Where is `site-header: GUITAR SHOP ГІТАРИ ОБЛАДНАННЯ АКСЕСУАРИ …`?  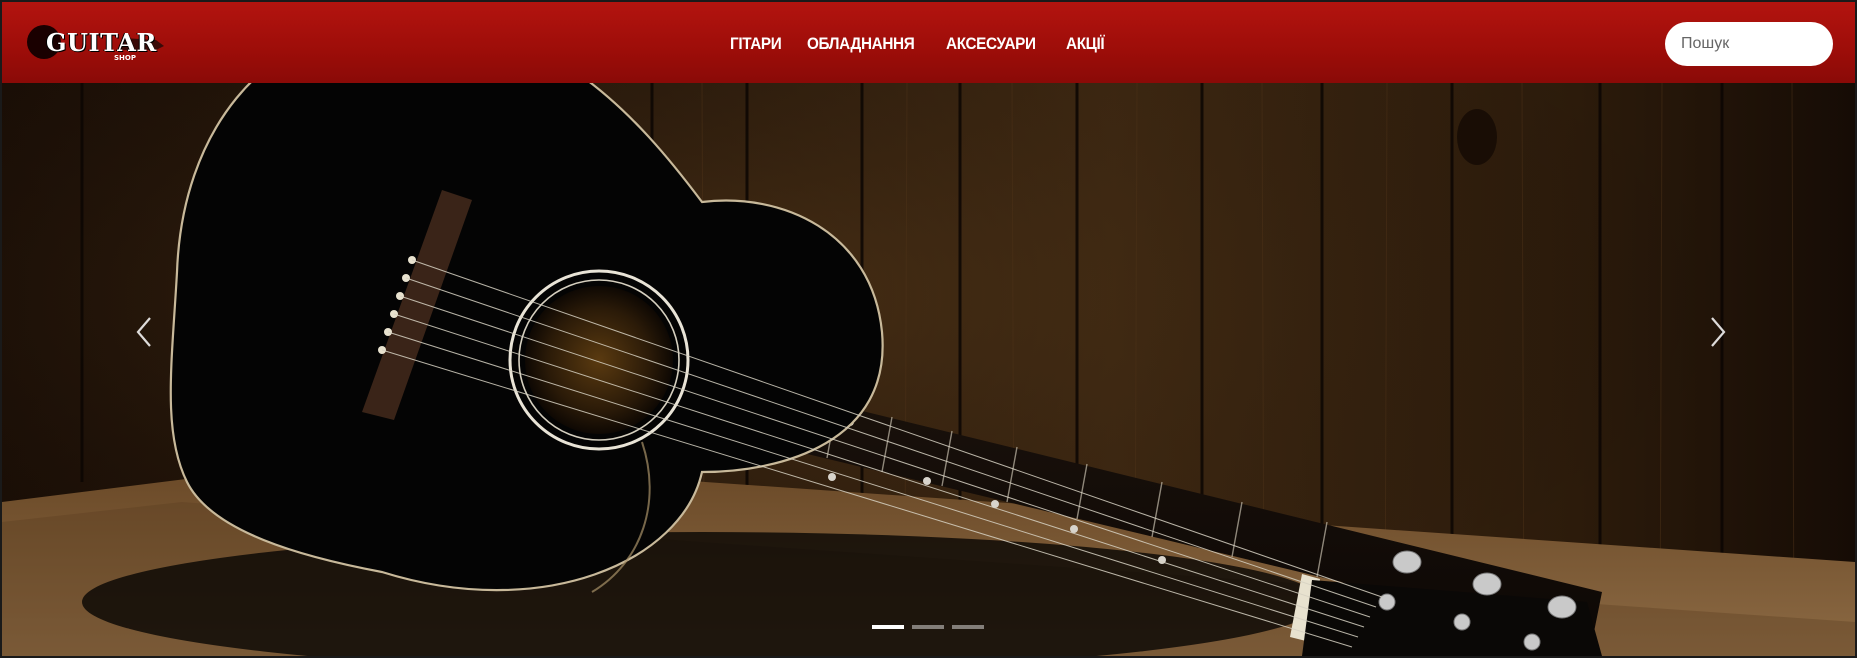
site-header: GUITAR SHOP ГІТАРИ ОБЛАДНАННЯ АКСЕСУАРИ … is located at coordinates (928, 42).